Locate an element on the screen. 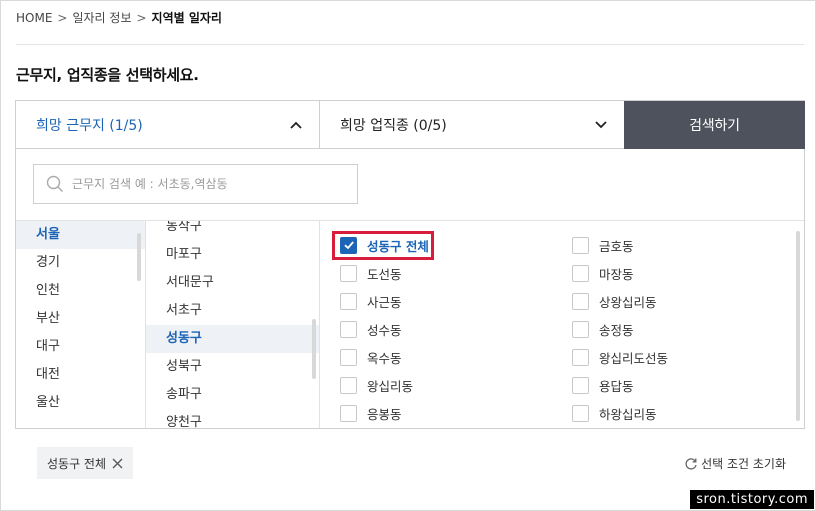 The width and height of the screenshot is (816, 511). neighborhood-option: 옥수동 is located at coordinates (371, 357).